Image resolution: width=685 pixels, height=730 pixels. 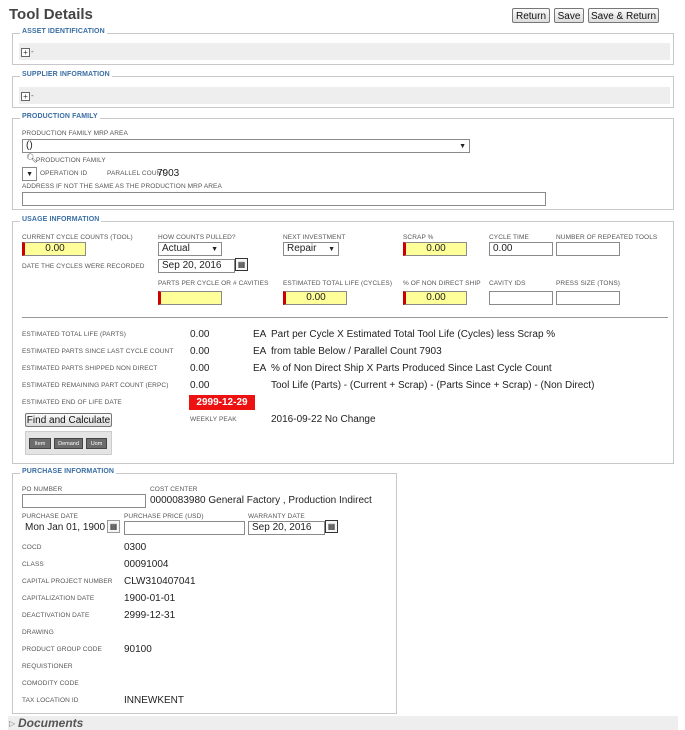 What do you see at coordinates (588, 298) in the screenshot?
I see `press-size-input` at bounding box center [588, 298].